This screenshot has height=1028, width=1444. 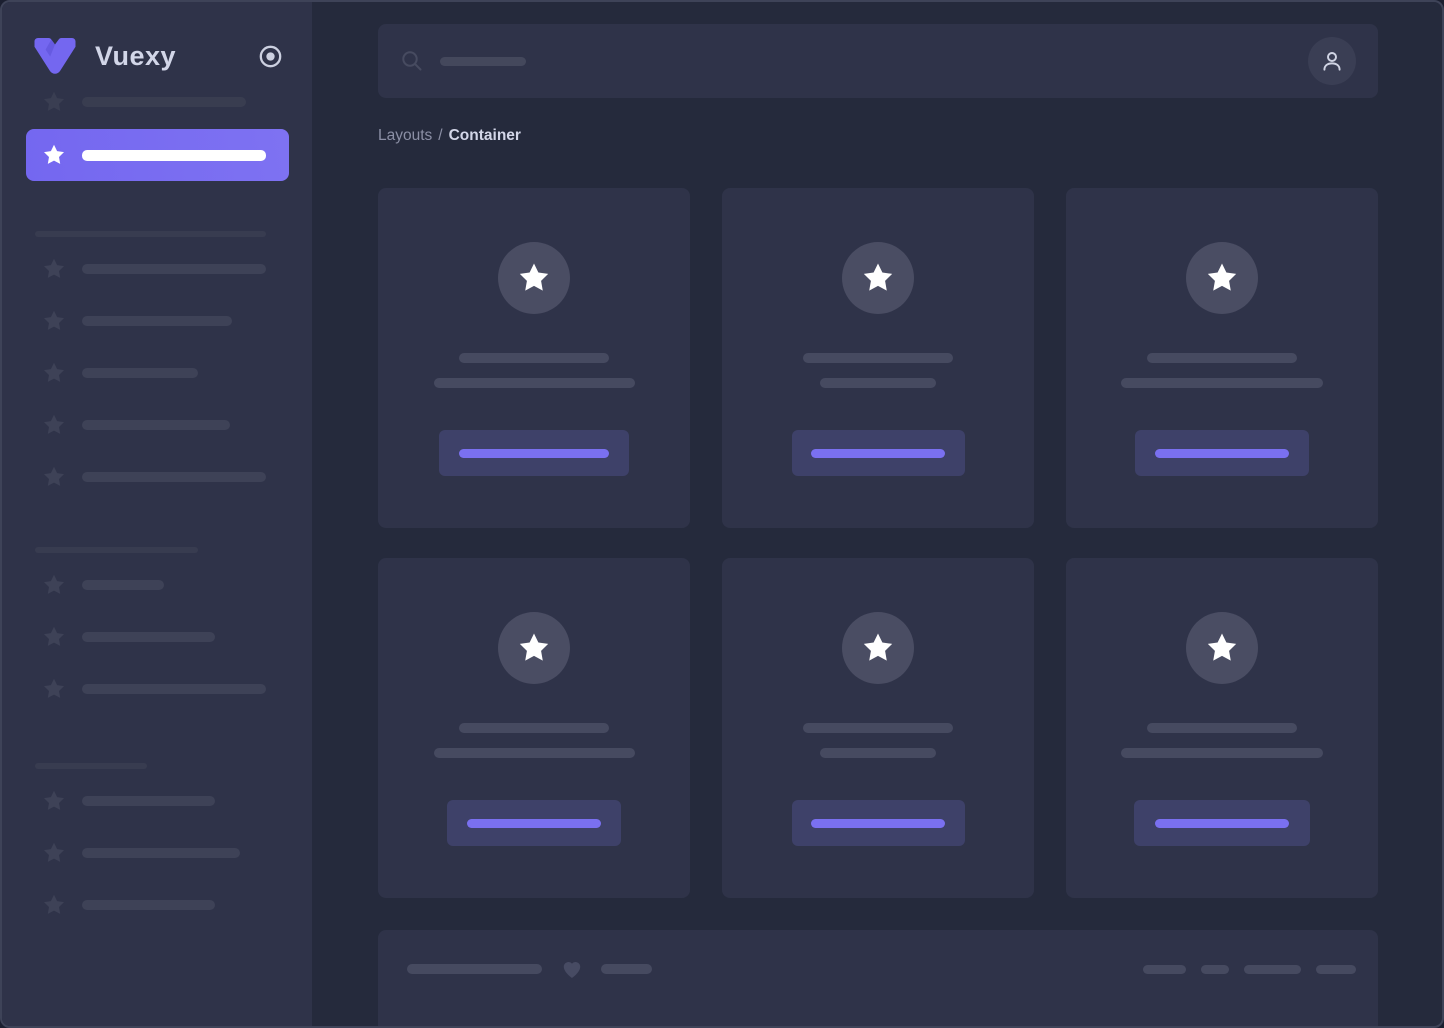 What do you see at coordinates (484, 135) in the screenshot?
I see `breadcrumb-current: Container` at bounding box center [484, 135].